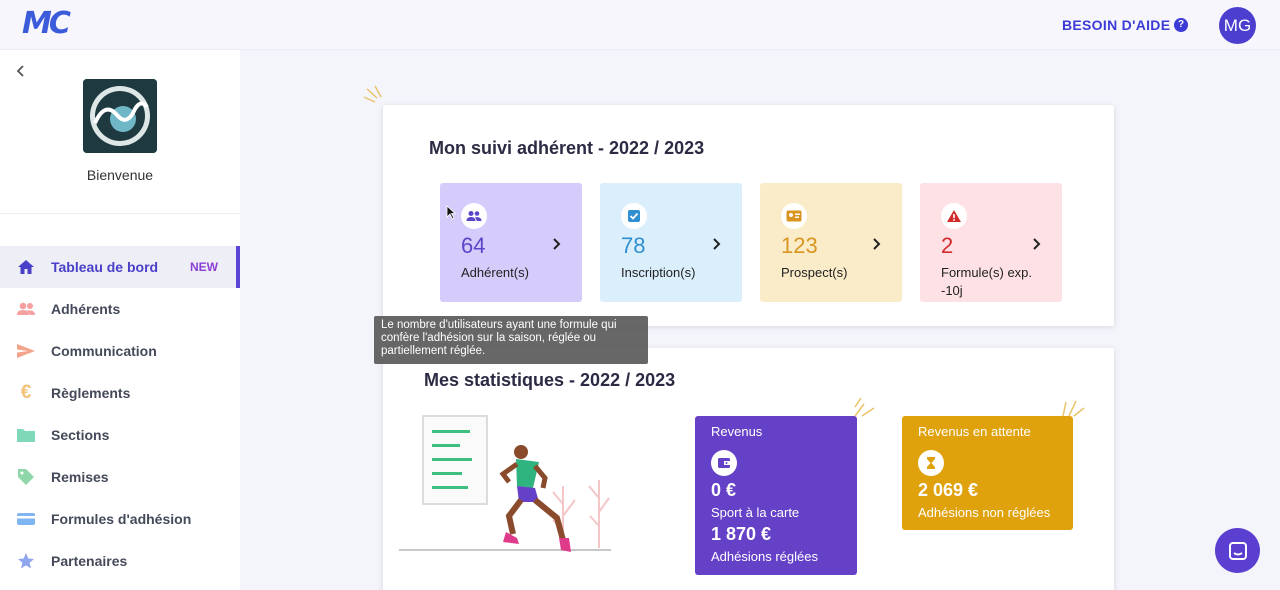 This screenshot has width=1280, height=590. I want to click on warning-icon, so click(954, 216).